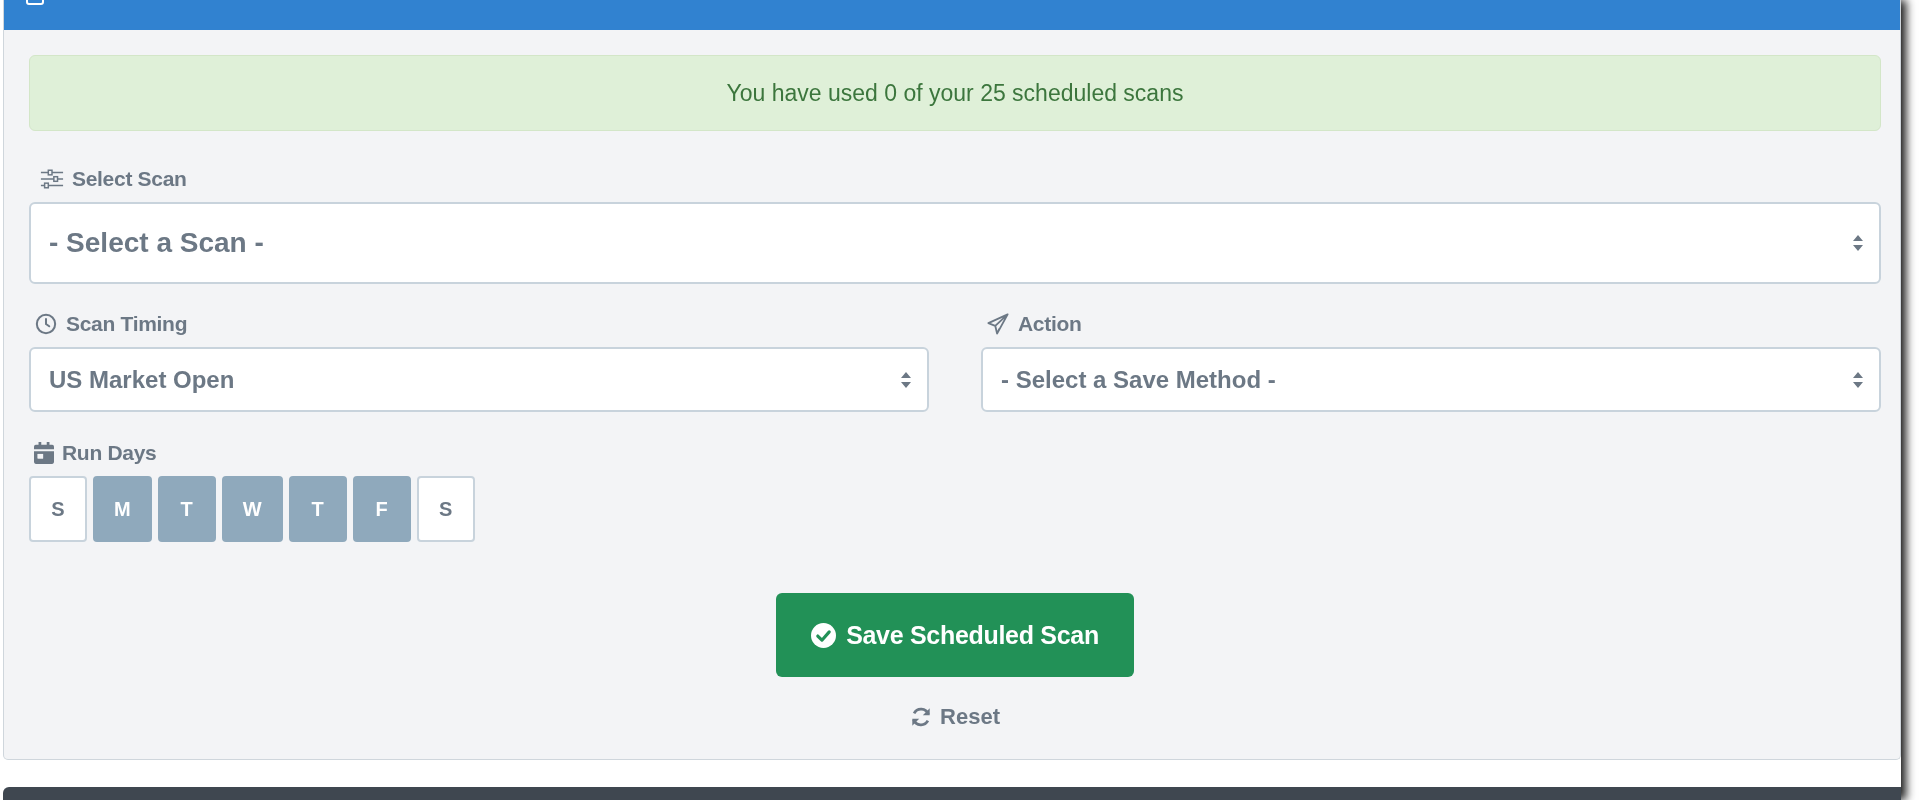 This screenshot has height=800, width=1920. Describe the element at coordinates (122, 509) in the screenshot. I see `day-toggle: M` at that location.